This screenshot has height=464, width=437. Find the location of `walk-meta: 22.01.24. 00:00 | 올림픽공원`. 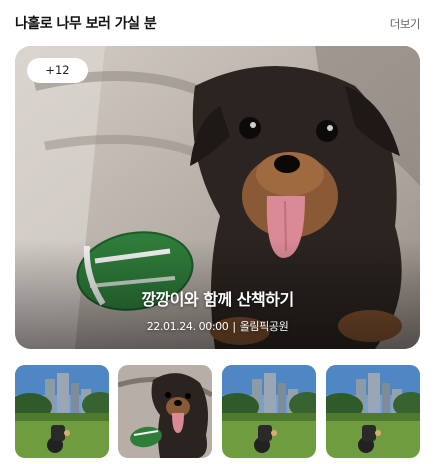

walk-meta: 22.01.24. 00:00 | 올림픽공원 is located at coordinates (217, 326).